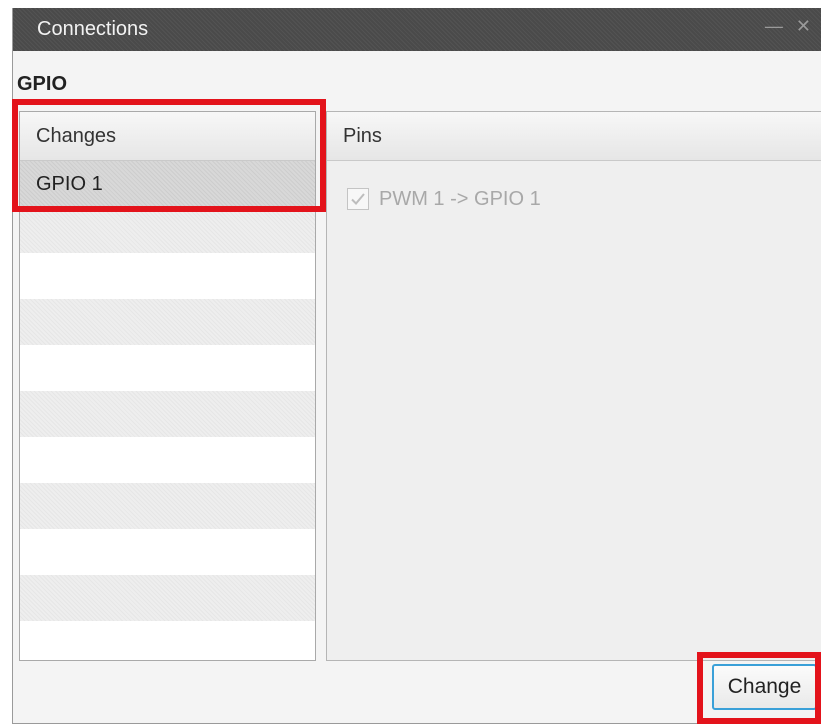 The width and height of the screenshot is (821, 724). What do you see at coordinates (790, 26) in the screenshot?
I see `window-controls: — ✕` at bounding box center [790, 26].